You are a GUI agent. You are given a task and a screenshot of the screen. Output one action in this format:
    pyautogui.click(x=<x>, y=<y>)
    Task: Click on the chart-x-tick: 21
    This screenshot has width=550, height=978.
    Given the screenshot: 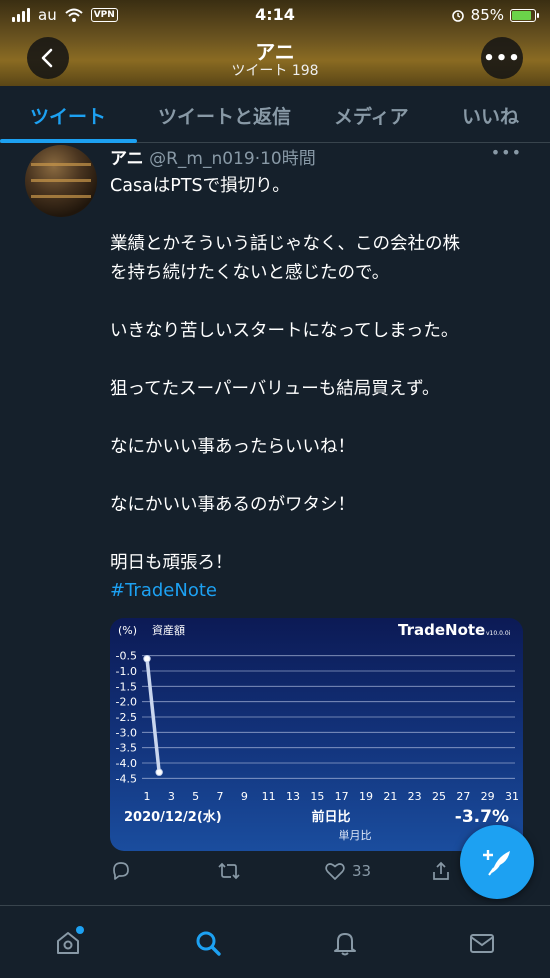 What is the action you would take?
    pyautogui.click(x=390, y=796)
    